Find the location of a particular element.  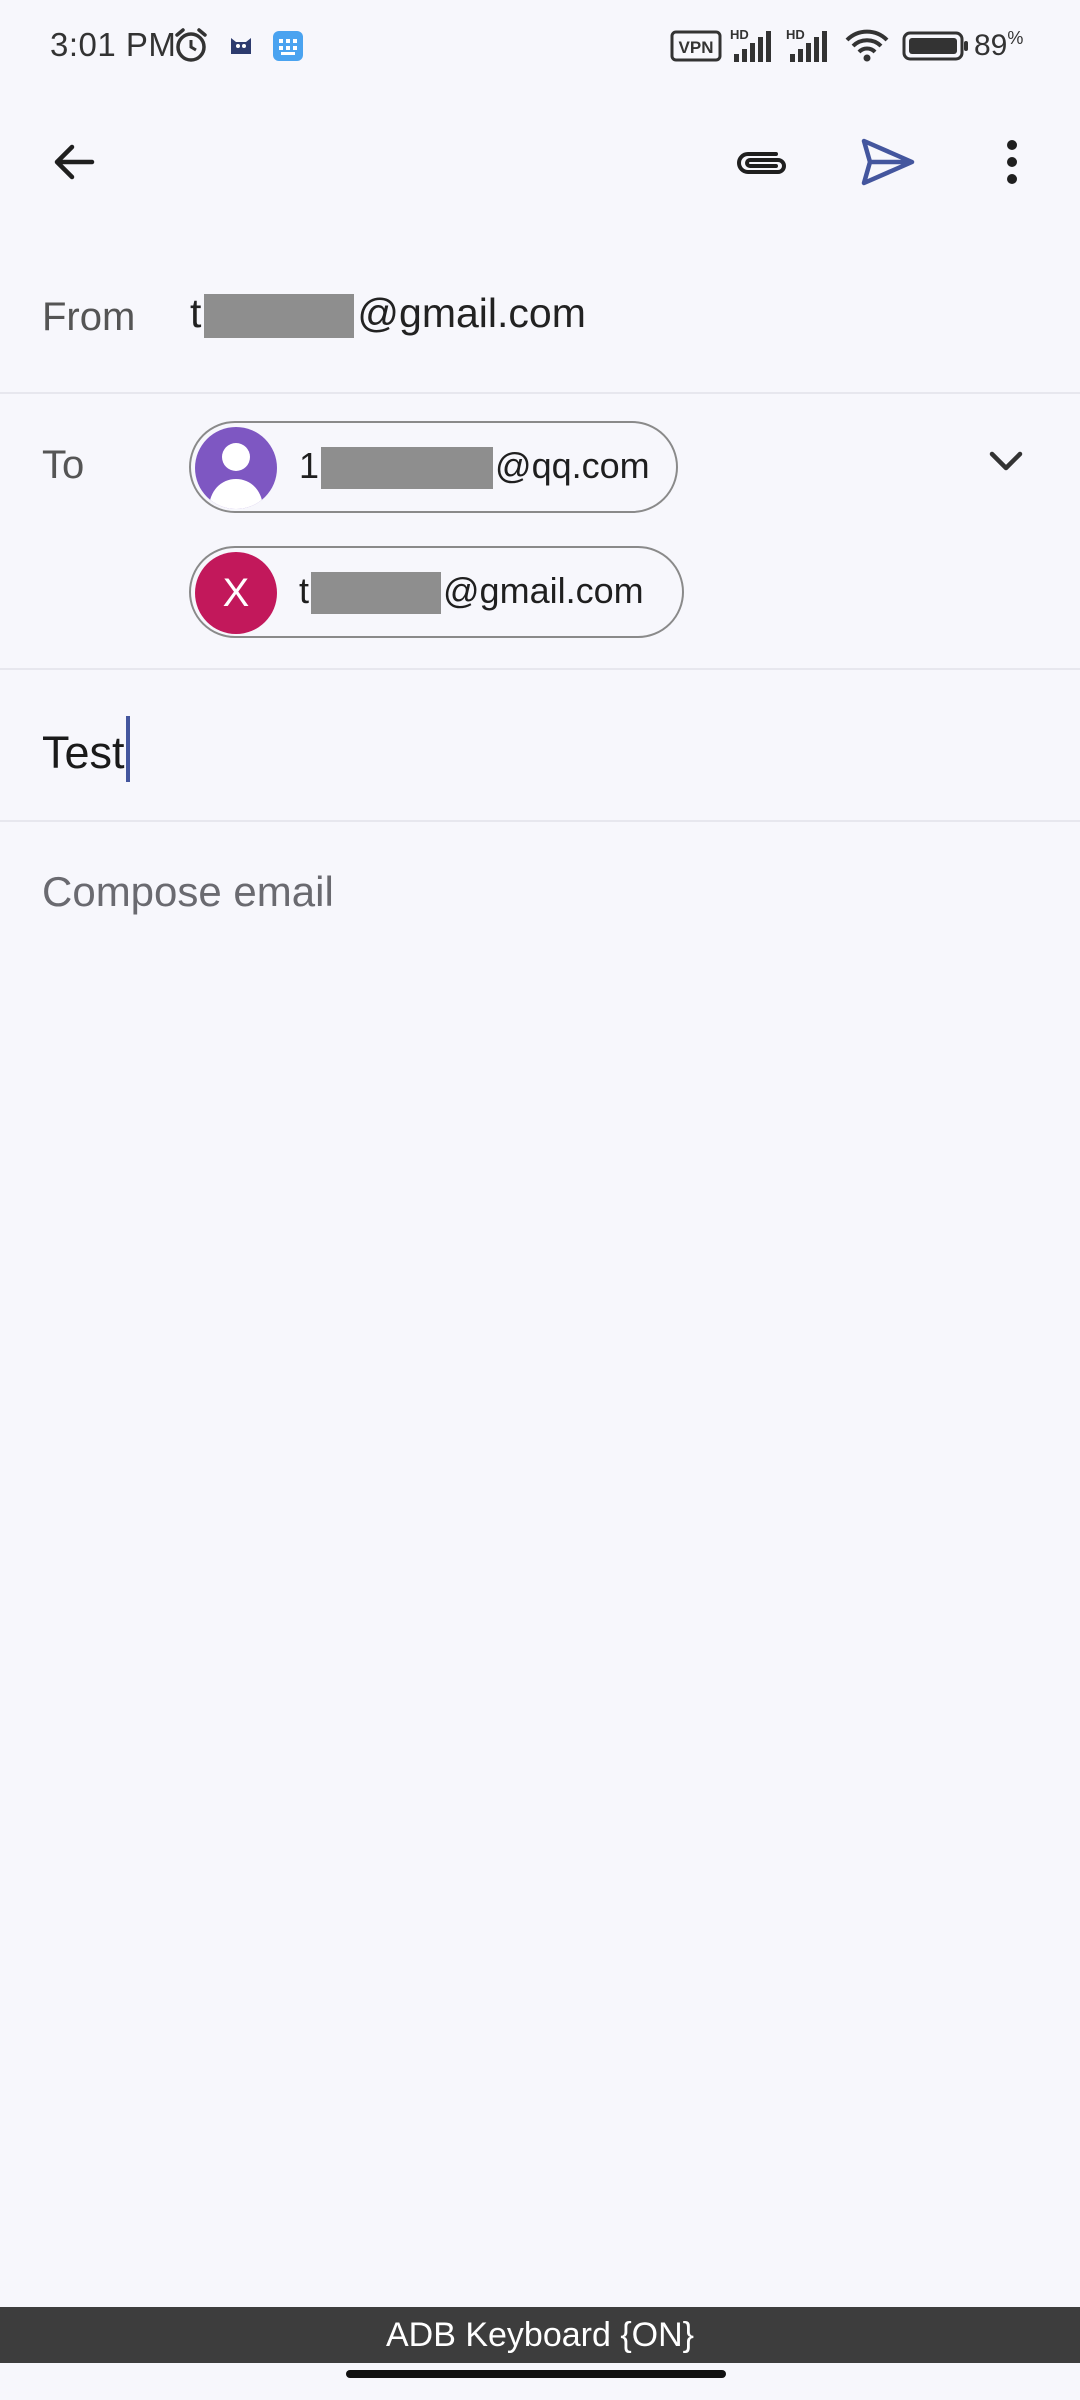

home-indicator is located at coordinates (536, 2374).